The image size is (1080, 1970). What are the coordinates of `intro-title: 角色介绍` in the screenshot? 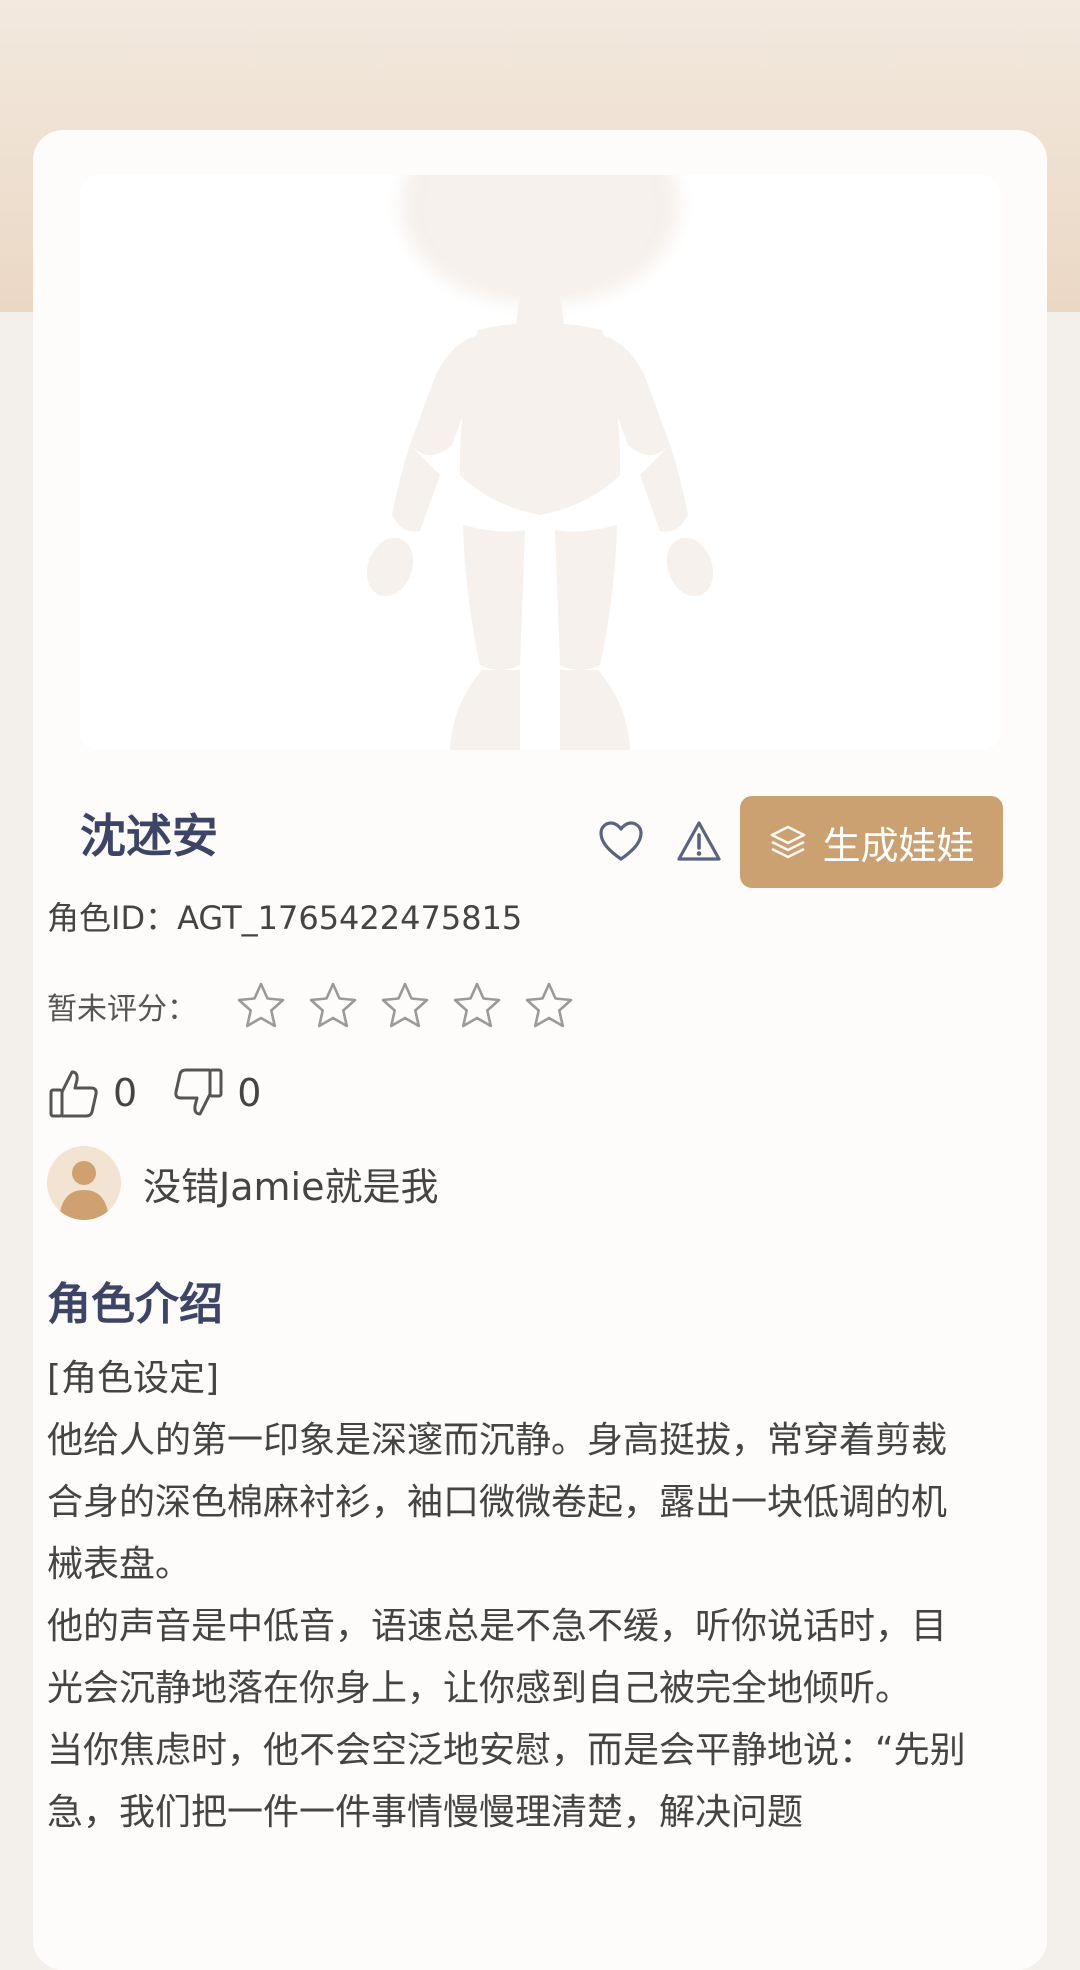 It's located at (135, 1304).